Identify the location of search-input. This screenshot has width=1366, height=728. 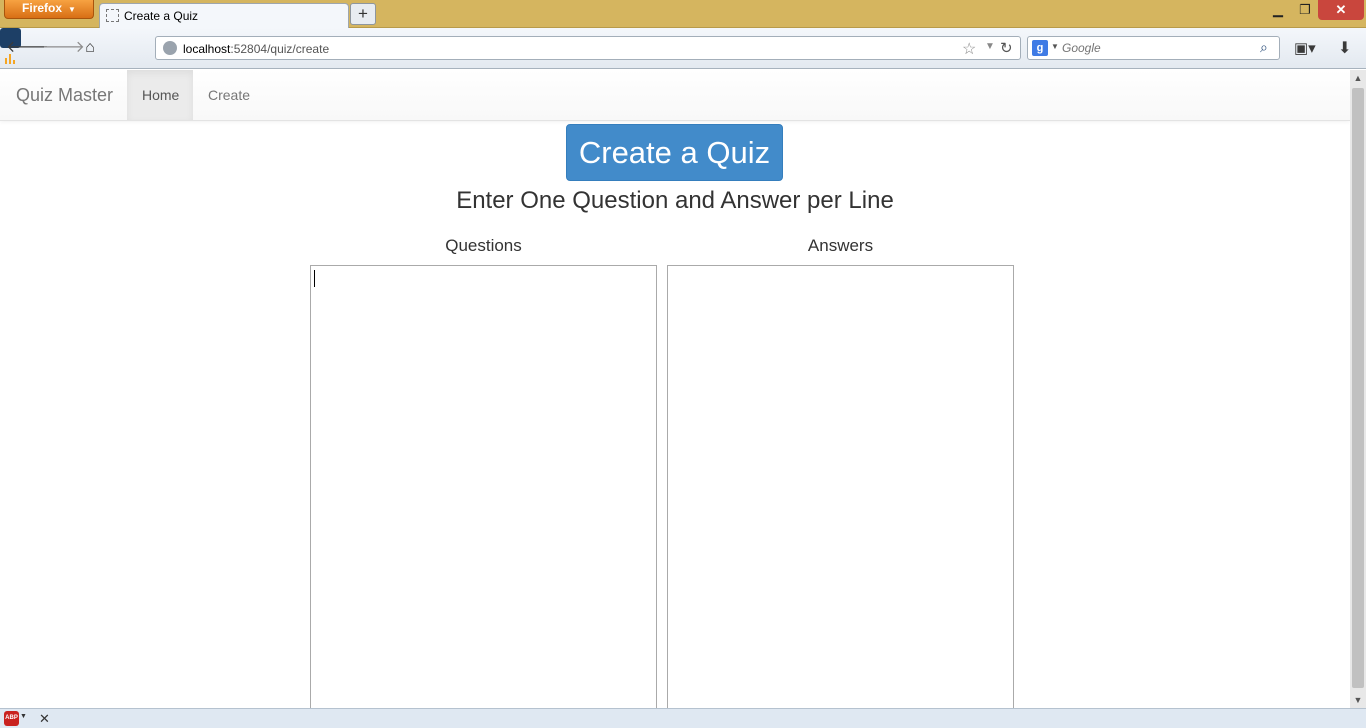
(1157, 48).